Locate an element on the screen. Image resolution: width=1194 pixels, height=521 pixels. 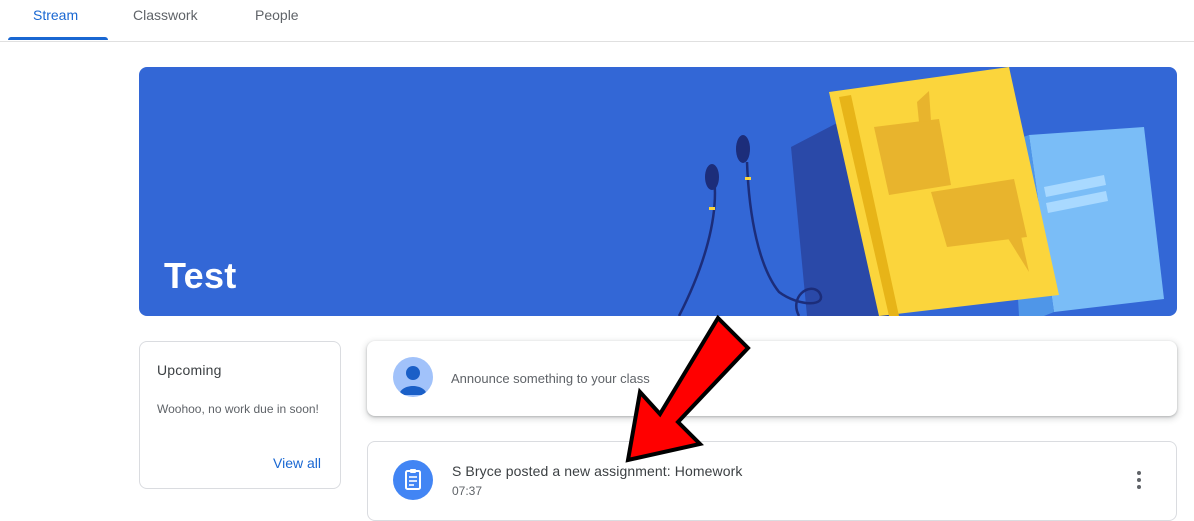
tab-people: People is located at coordinates (277, 20).